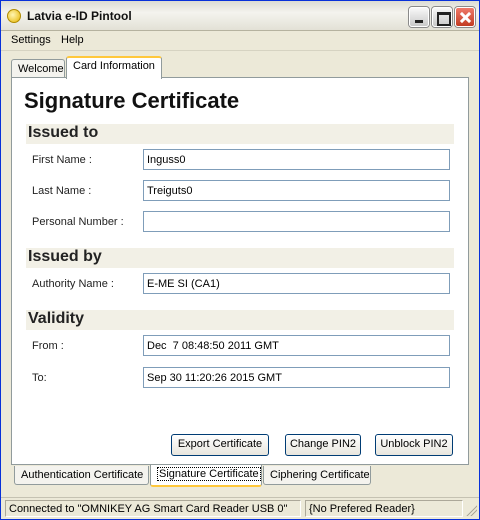 The width and height of the screenshot is (480, 520). What do you see at coordinates (296, 345) in the screenshot?
I see `valid-from-field` at bounding box center [296, 345].